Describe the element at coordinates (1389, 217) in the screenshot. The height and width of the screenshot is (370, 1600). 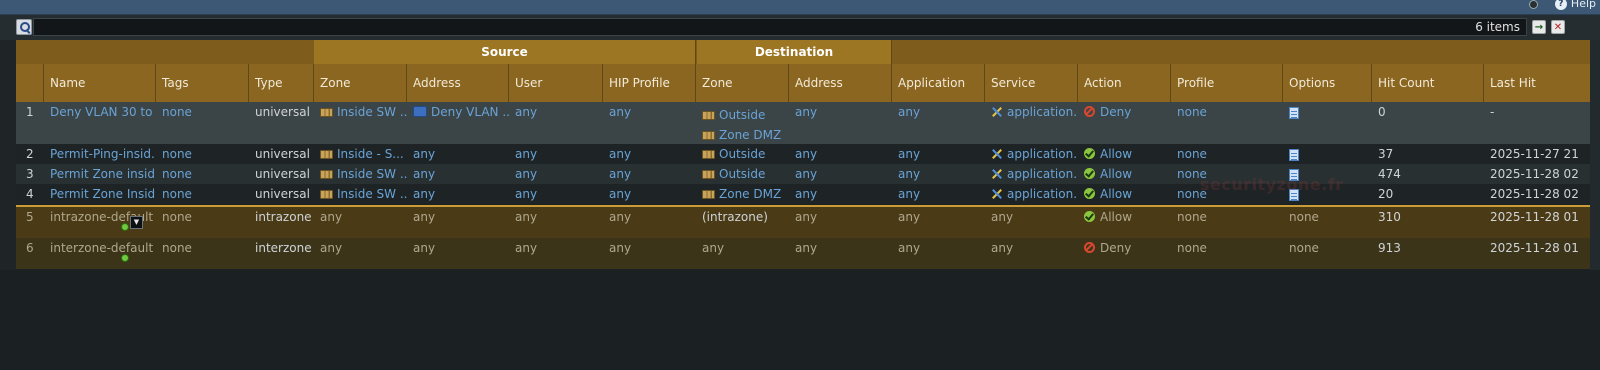
I see `hit-count: 310` at that location.